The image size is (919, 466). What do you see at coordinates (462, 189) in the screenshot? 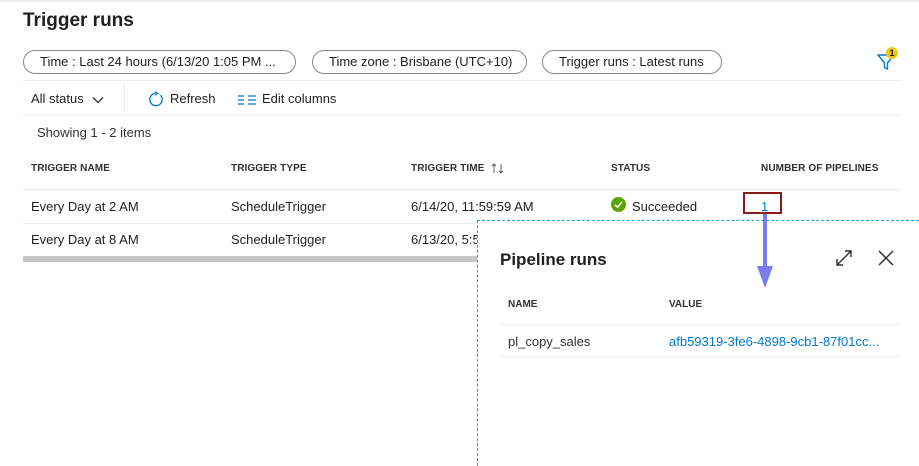
I see `header-divider` at bounding box center [462, 189].